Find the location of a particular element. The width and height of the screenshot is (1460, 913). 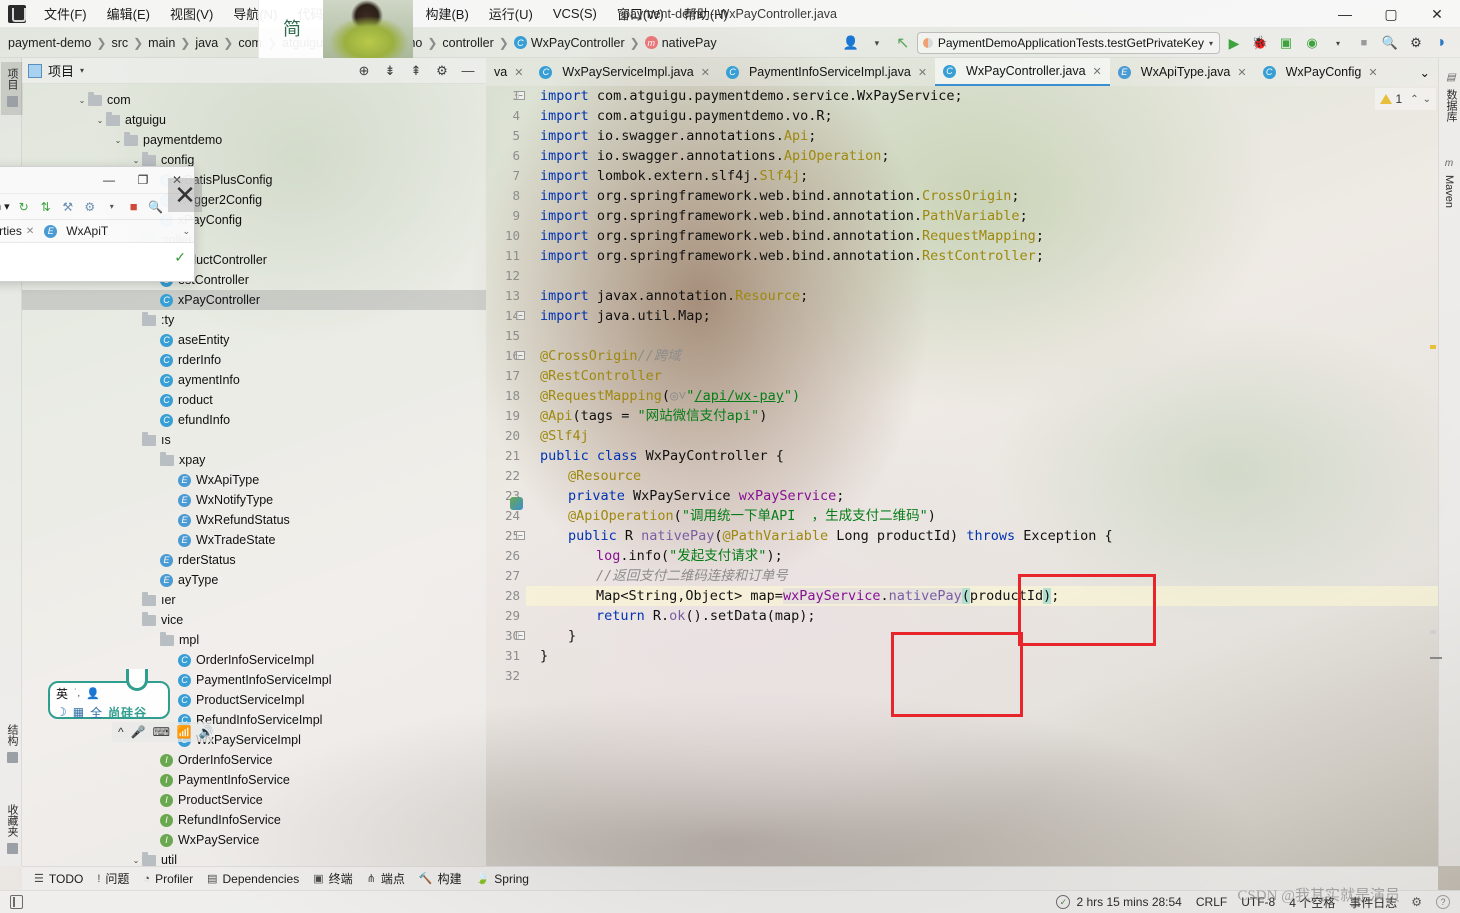

bottom-tab-profiler: ◔ Profiler is located at coordinates (168, 879).